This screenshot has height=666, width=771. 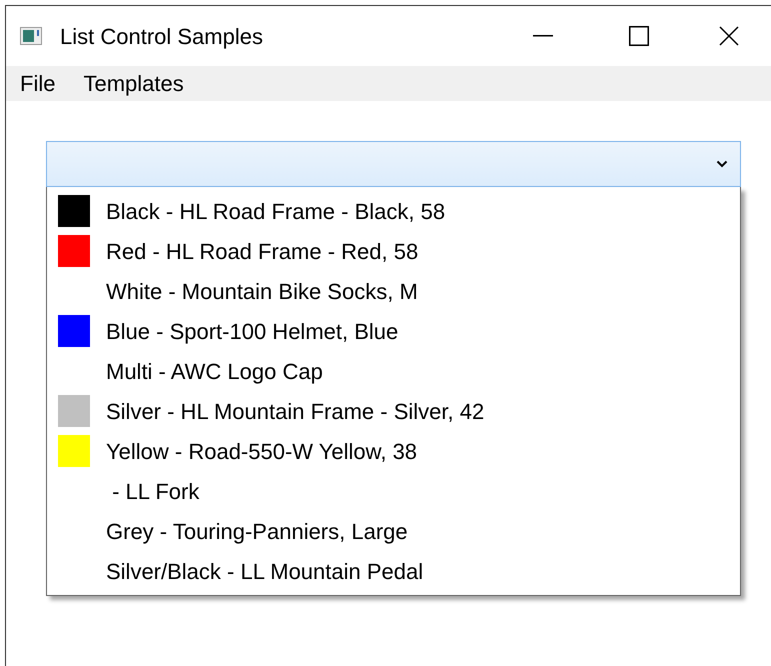 I want to click on menu-item: Templates, so click(x=133, y=83).